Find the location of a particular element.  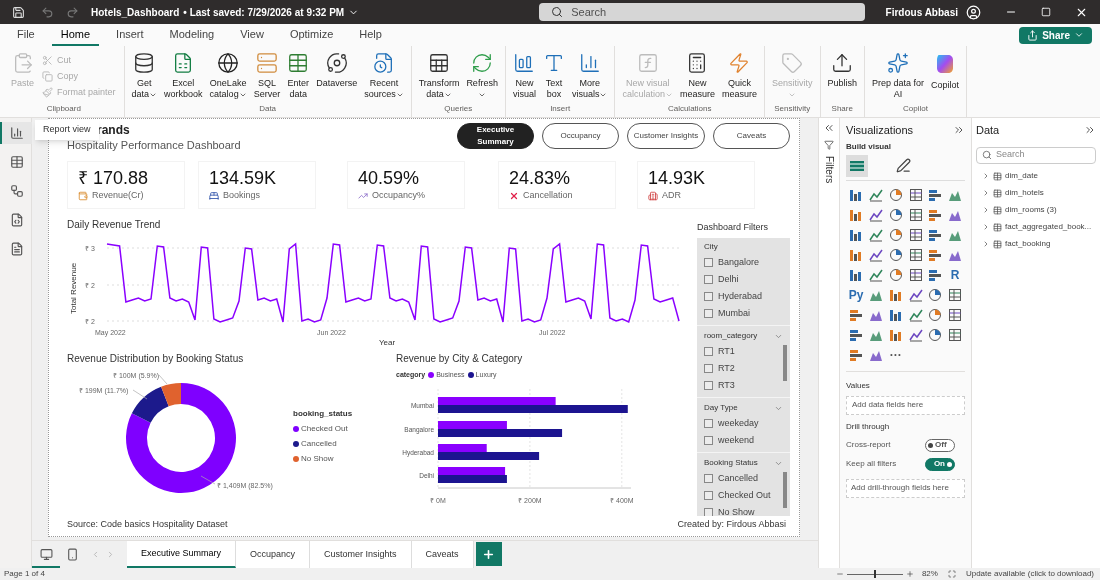

function-icon is located at coordinates (647, 63).